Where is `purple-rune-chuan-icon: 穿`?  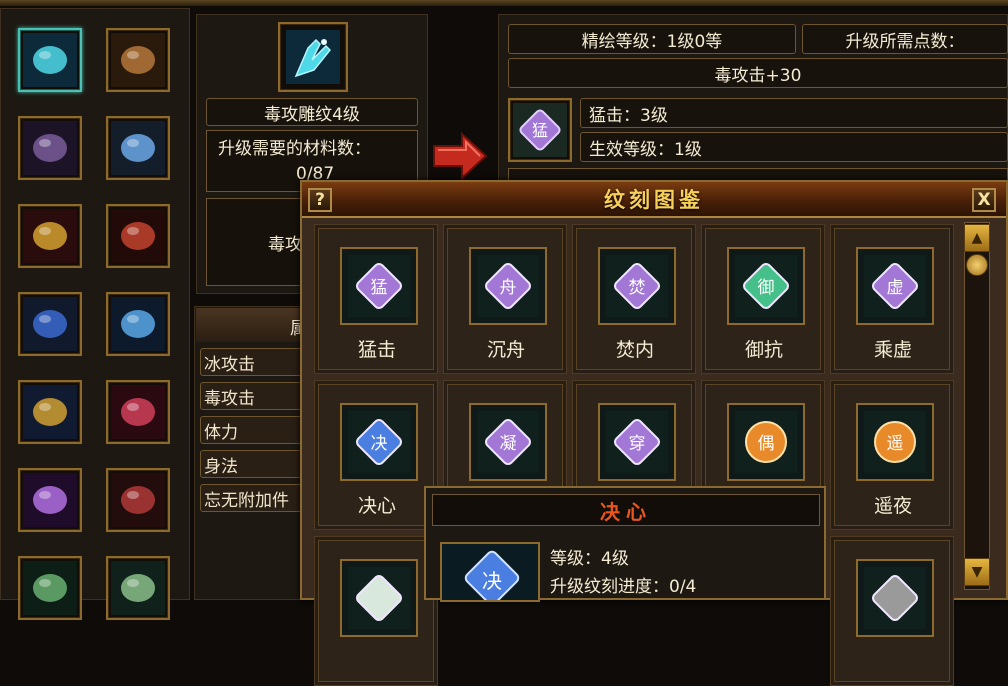 purple-rune-chuan-icon: 穿 is located at coordinates (637, 442).